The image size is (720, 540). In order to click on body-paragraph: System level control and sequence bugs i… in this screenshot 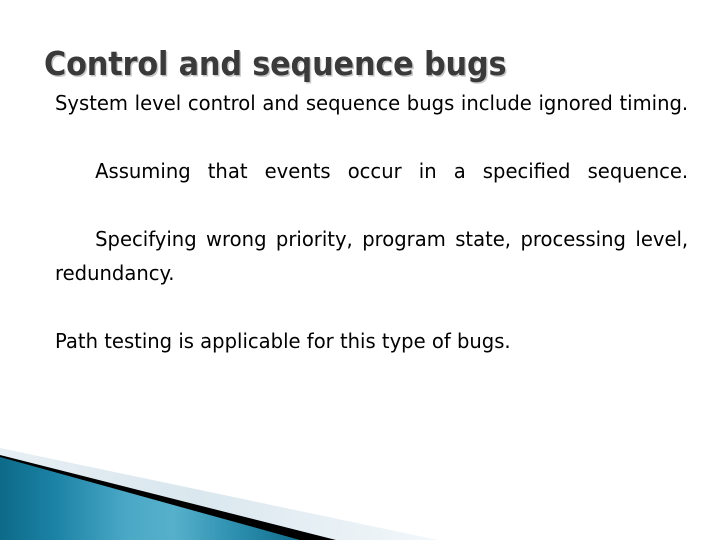, I will do `click(372, 103)`.